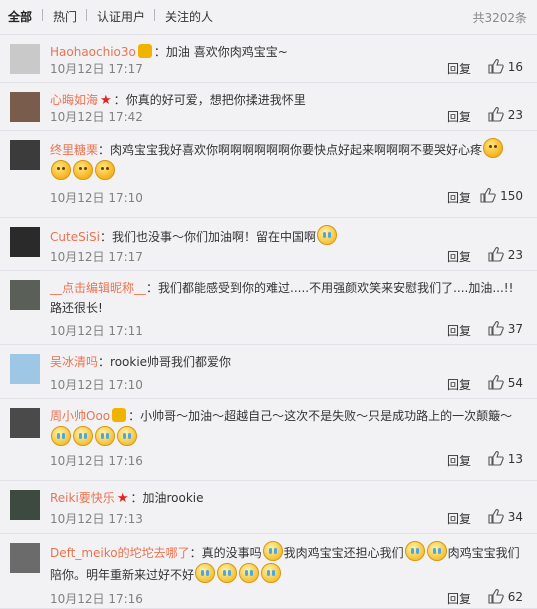 The image size is (537, 609). What do you see at coordinates (214, 237) in the screenshot?
I see `comment-text: 我们也没事～你们加油啊！留在中国啊` at bounding box center [214, 237].